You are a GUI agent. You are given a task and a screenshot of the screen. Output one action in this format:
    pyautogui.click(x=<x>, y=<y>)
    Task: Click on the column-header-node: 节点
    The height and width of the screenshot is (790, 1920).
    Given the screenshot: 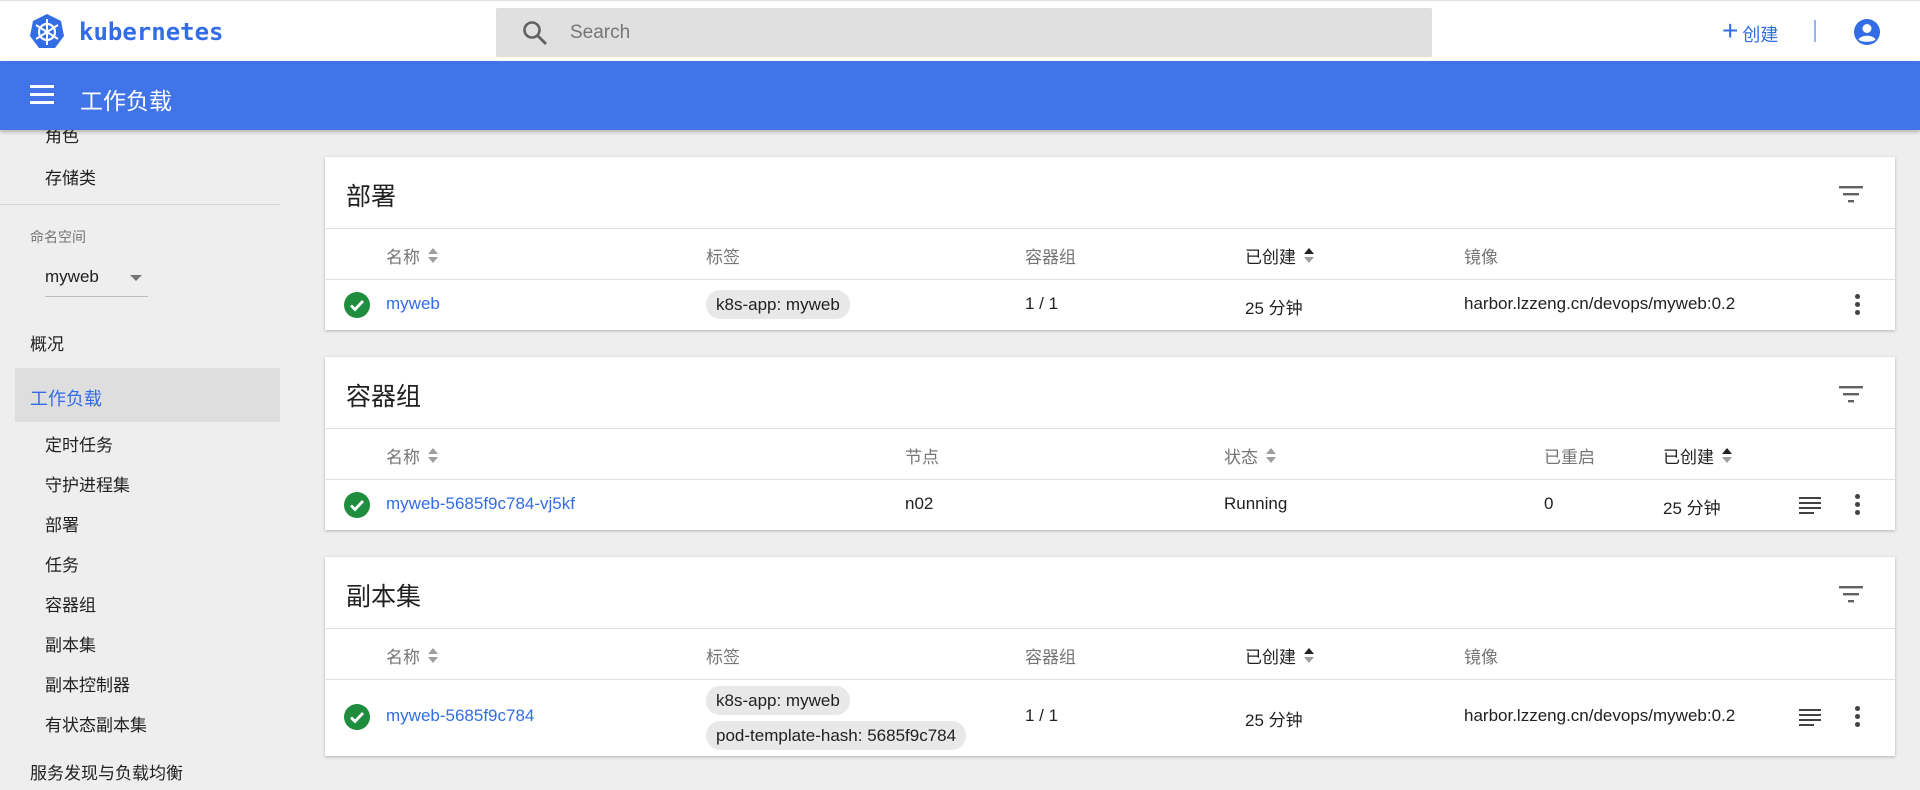 What is the action you would take?
    pyautogui.click(x=922, y=457)
    